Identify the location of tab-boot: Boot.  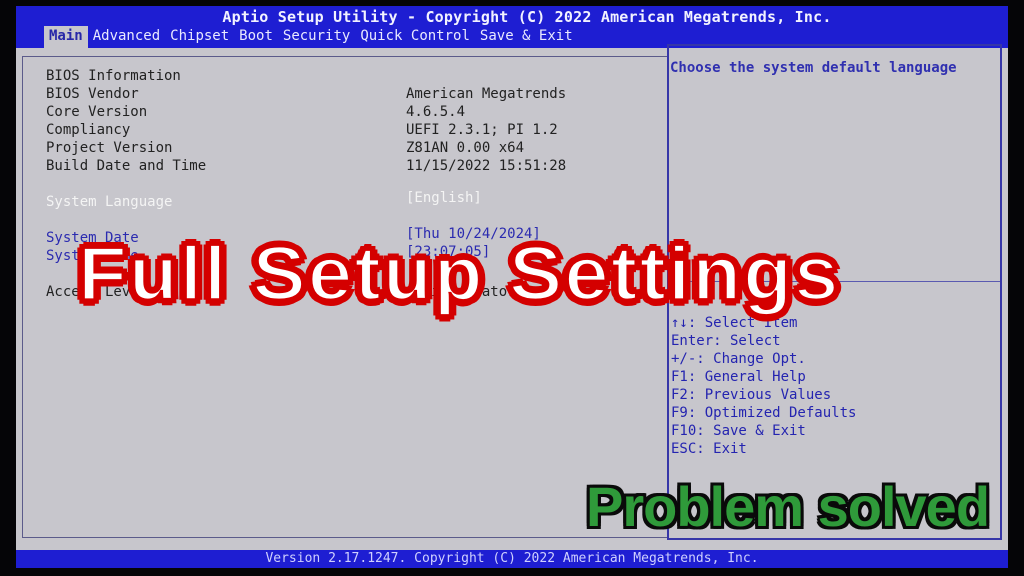
(256, 37).